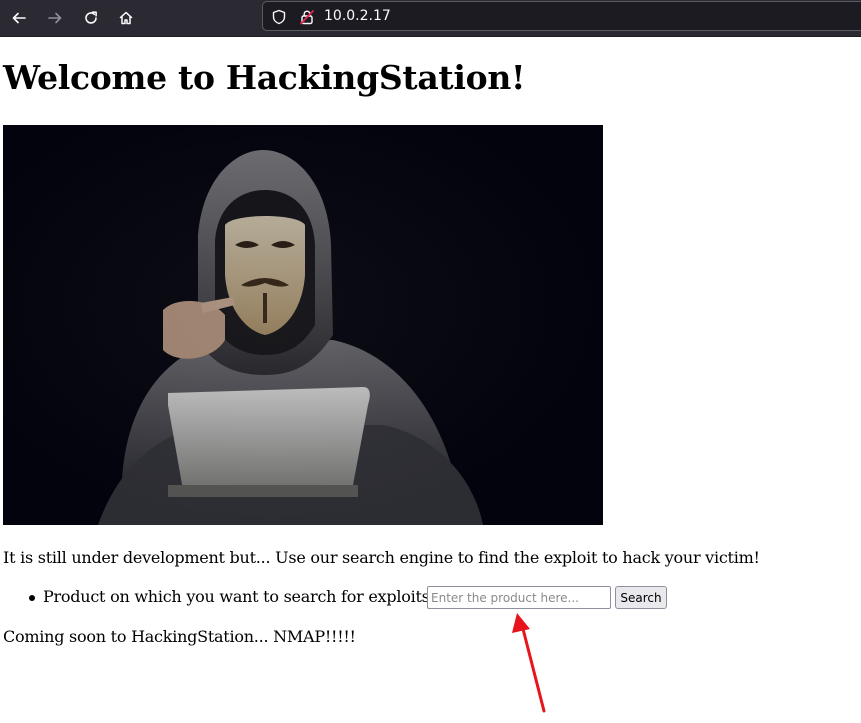 The image size is (861, 723). I want to click on forward-button, so click(55, 18).